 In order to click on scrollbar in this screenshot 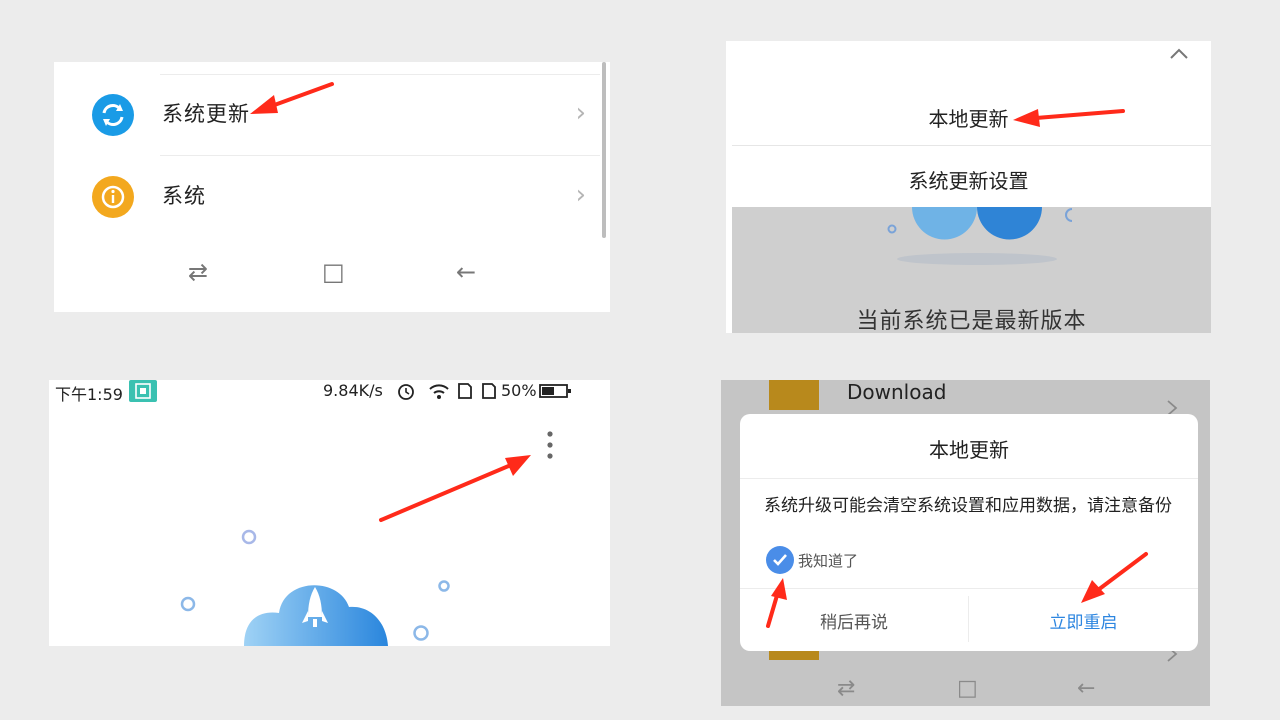, I will do `click(604, 150)`.